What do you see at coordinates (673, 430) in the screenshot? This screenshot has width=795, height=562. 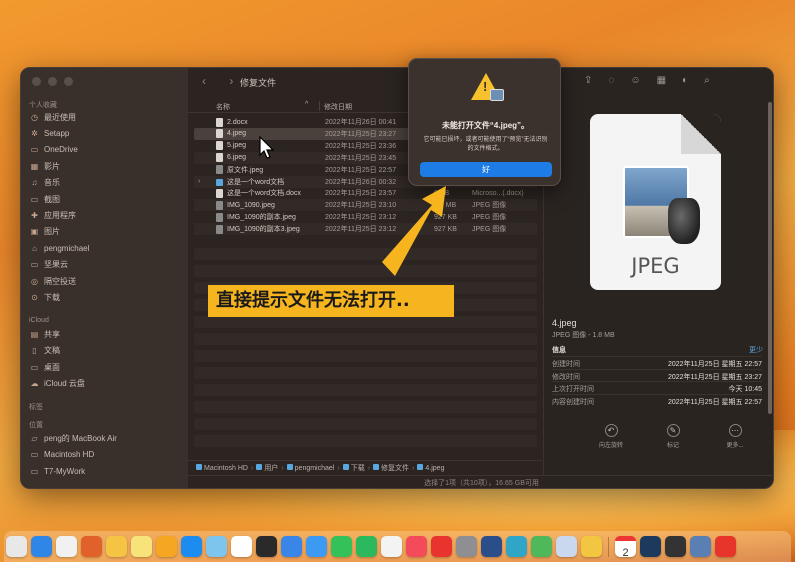 I see `markup-icon: ✎` at bounding box center [673, 430].